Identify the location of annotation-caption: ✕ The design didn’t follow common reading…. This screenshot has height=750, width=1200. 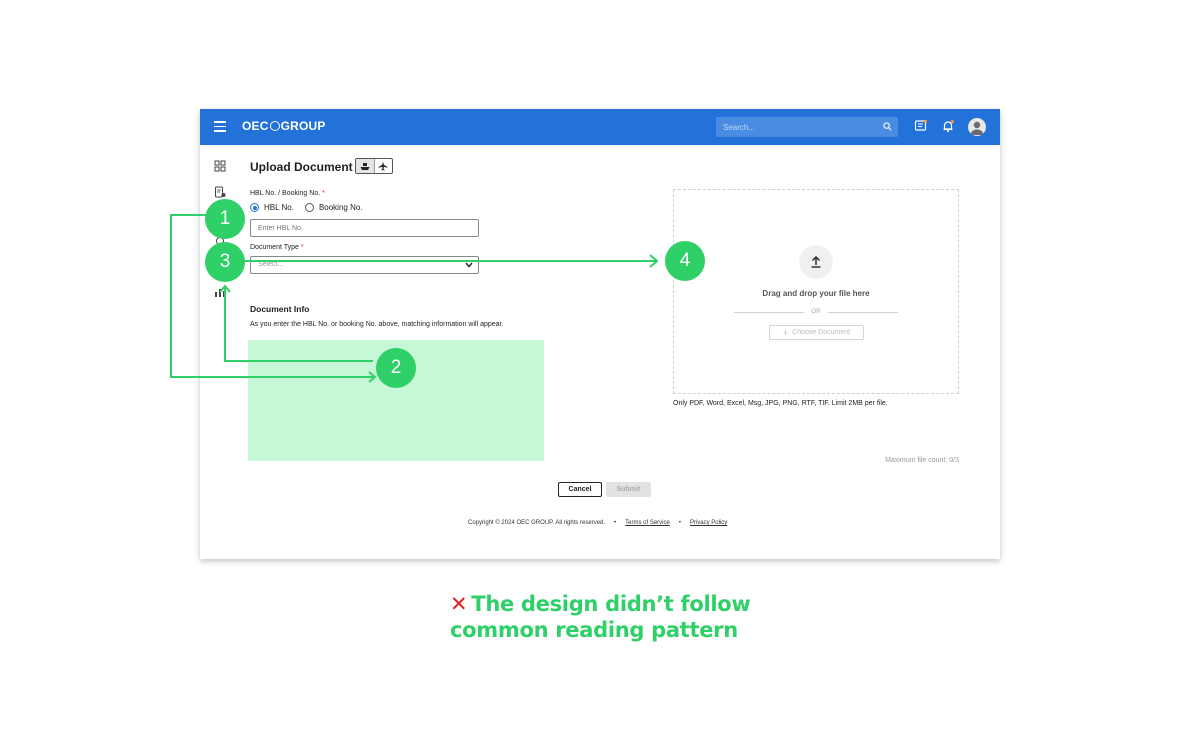
(600, 617).